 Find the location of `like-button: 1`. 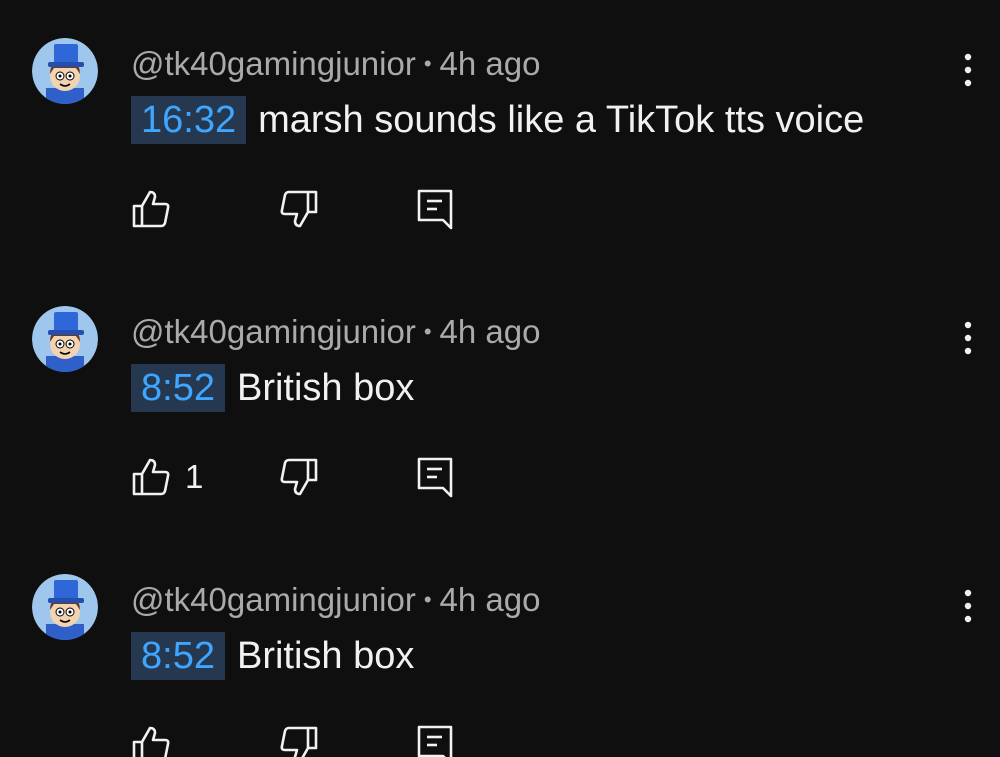

like-button: 1 is located at coordinates (167, 477).